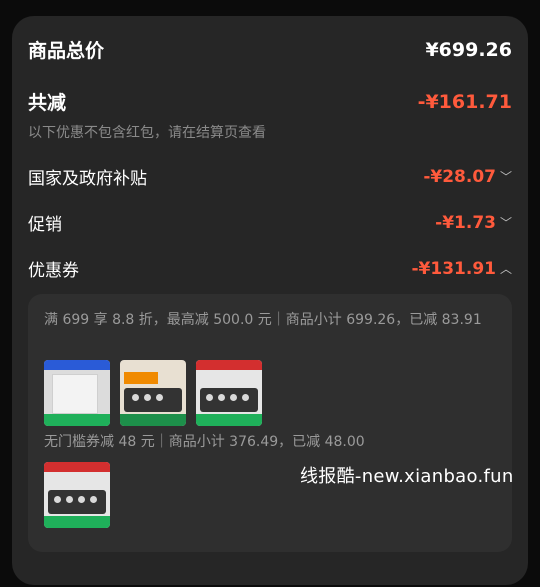 The width and height of the screenshot is (540, 587). What do you see at coordinates (87, 179) in the screenshot?
I see `discount-label: 国家及政府补贴` at bounding box center [87, 179].